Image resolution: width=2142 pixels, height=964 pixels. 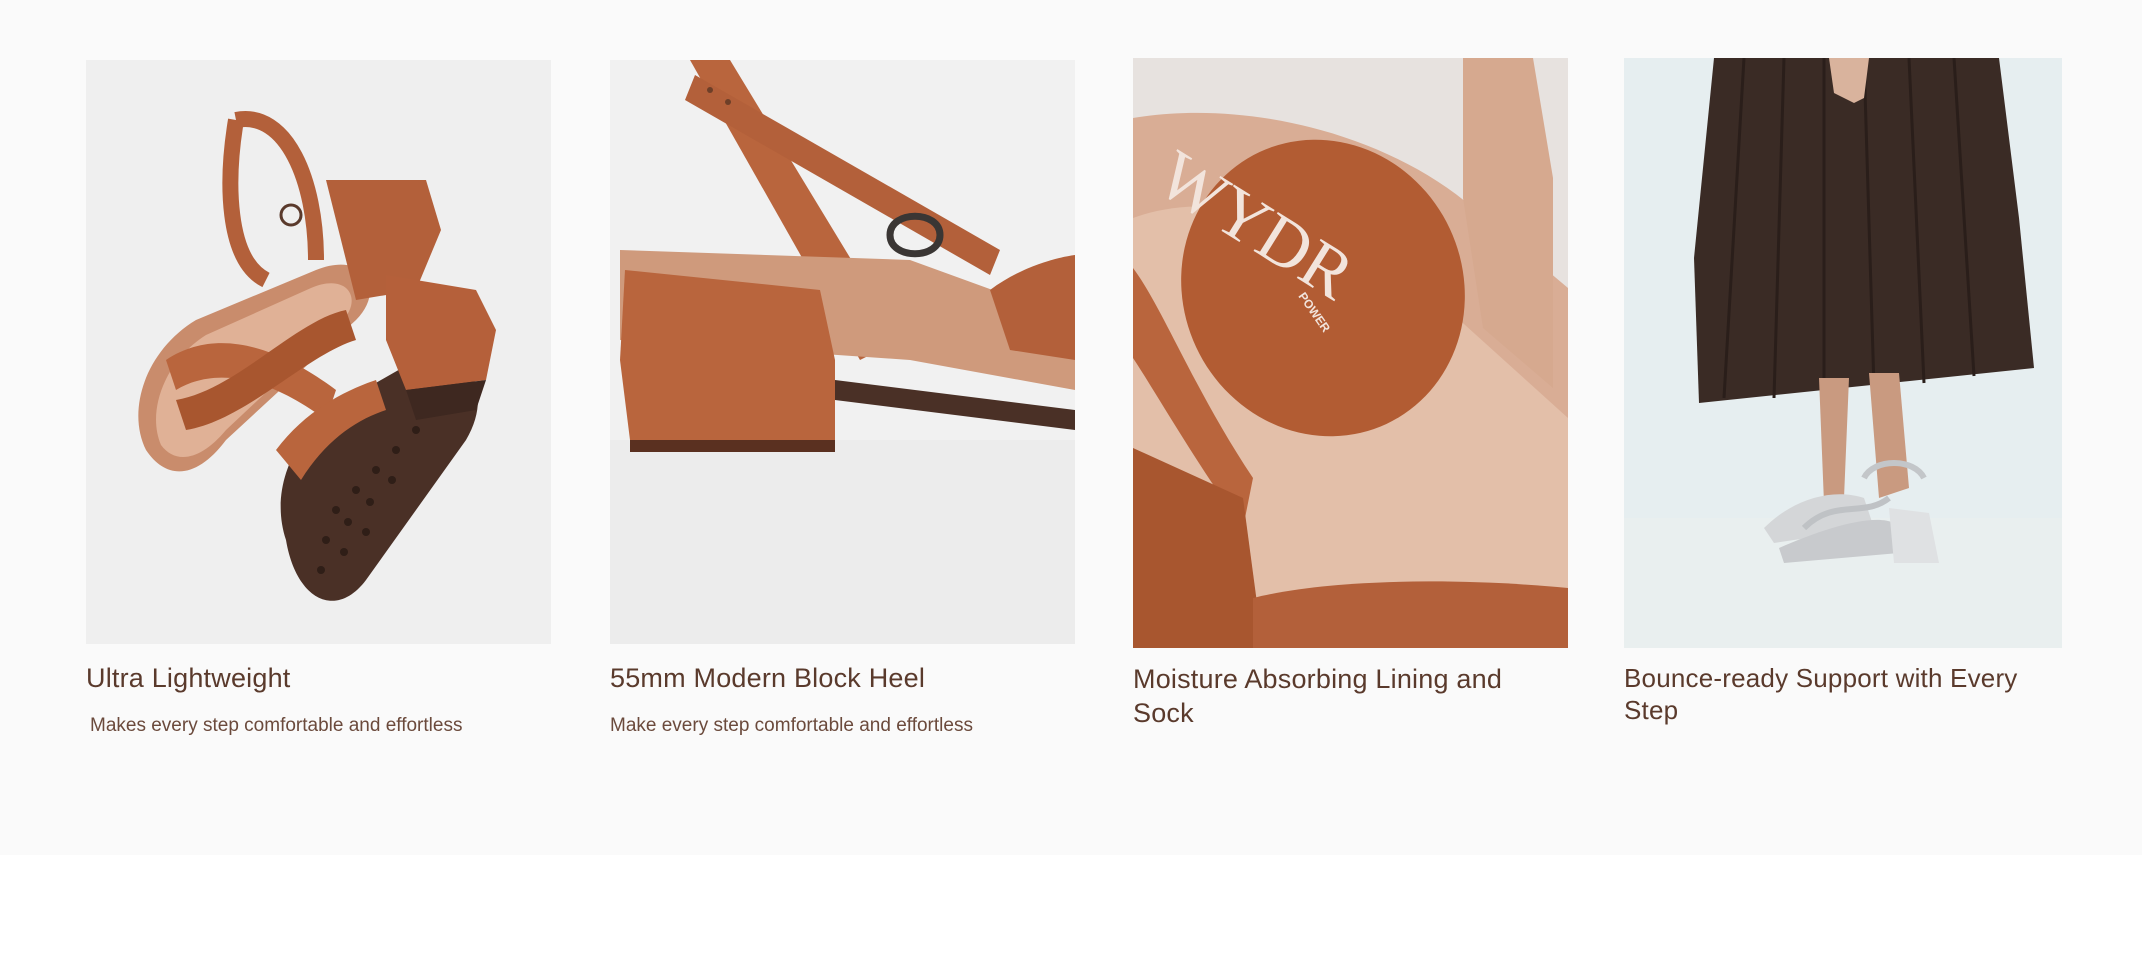 I want to click on feature-image-block-heel, so click(x=842, y=352).